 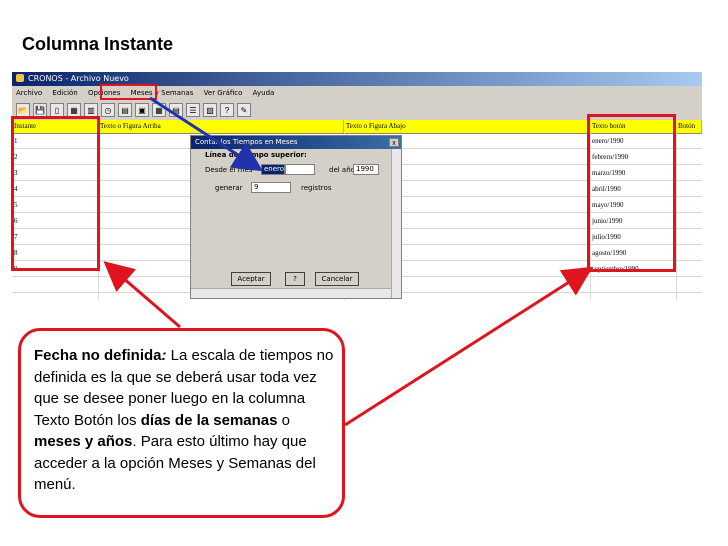 What do you see at coordinates (206, 134) in the screenshot?
I see `arrow-menu-to-dialog` at bounding box center [206, 134].